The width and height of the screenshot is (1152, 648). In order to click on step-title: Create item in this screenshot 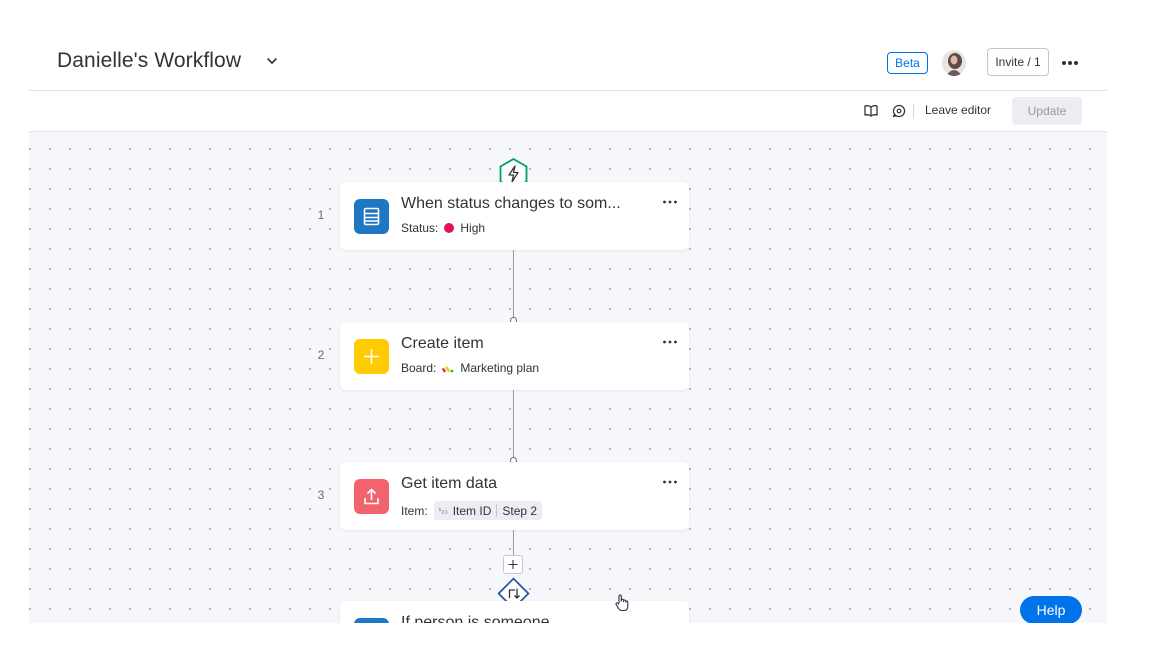, I will do `click(442, 343)`.